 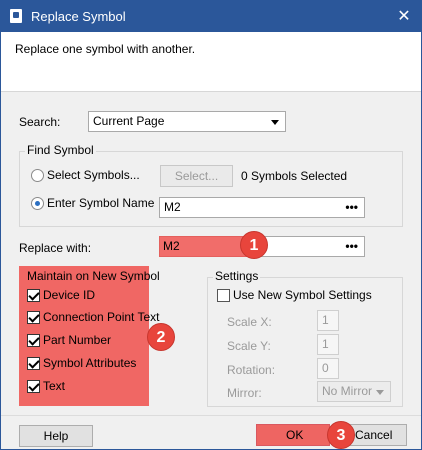 I want to click on enter-symbol-name-label: Enter Symbol Name, so click(x=100, y=203).